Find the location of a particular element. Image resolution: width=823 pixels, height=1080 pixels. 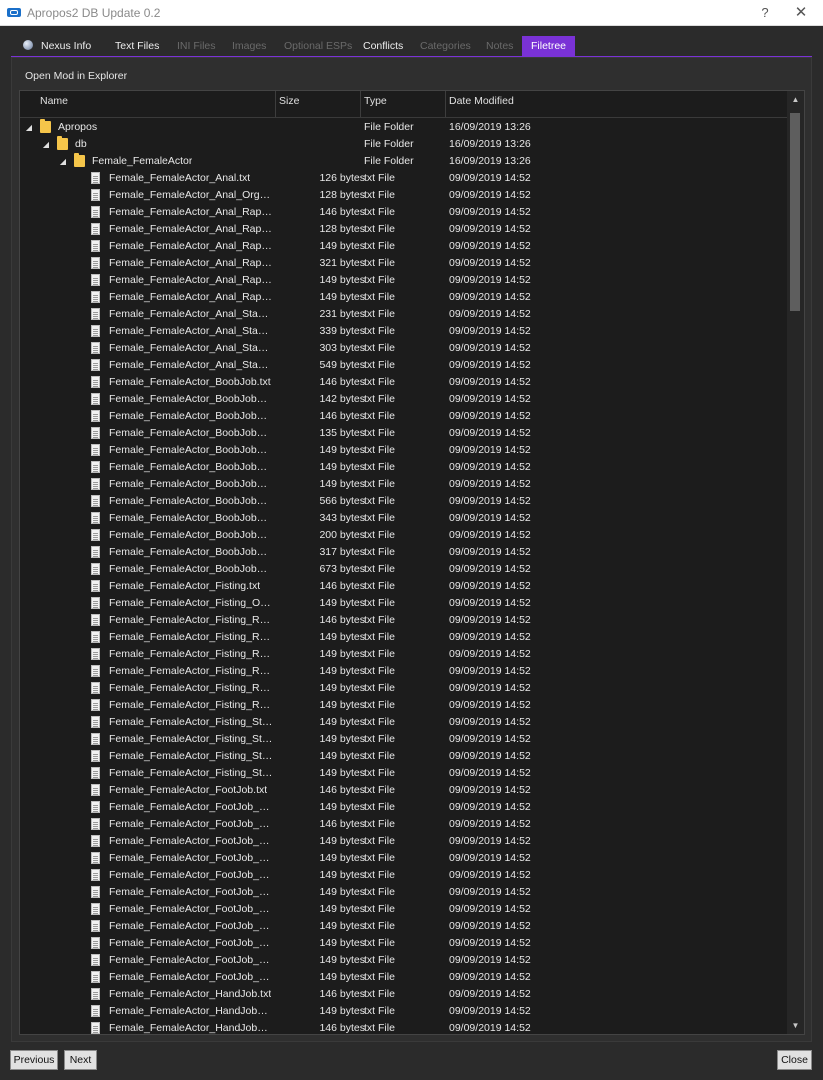

tab-filetree: Filetree is located at coordinates (548, 46).